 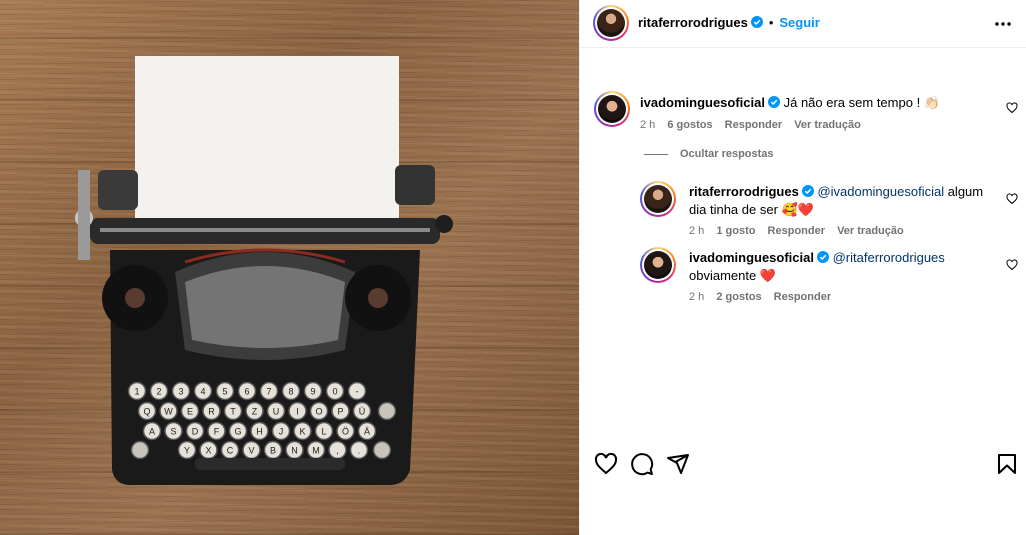 I want to click on typewriter-key-label: 2, so click(x=158, y=392).